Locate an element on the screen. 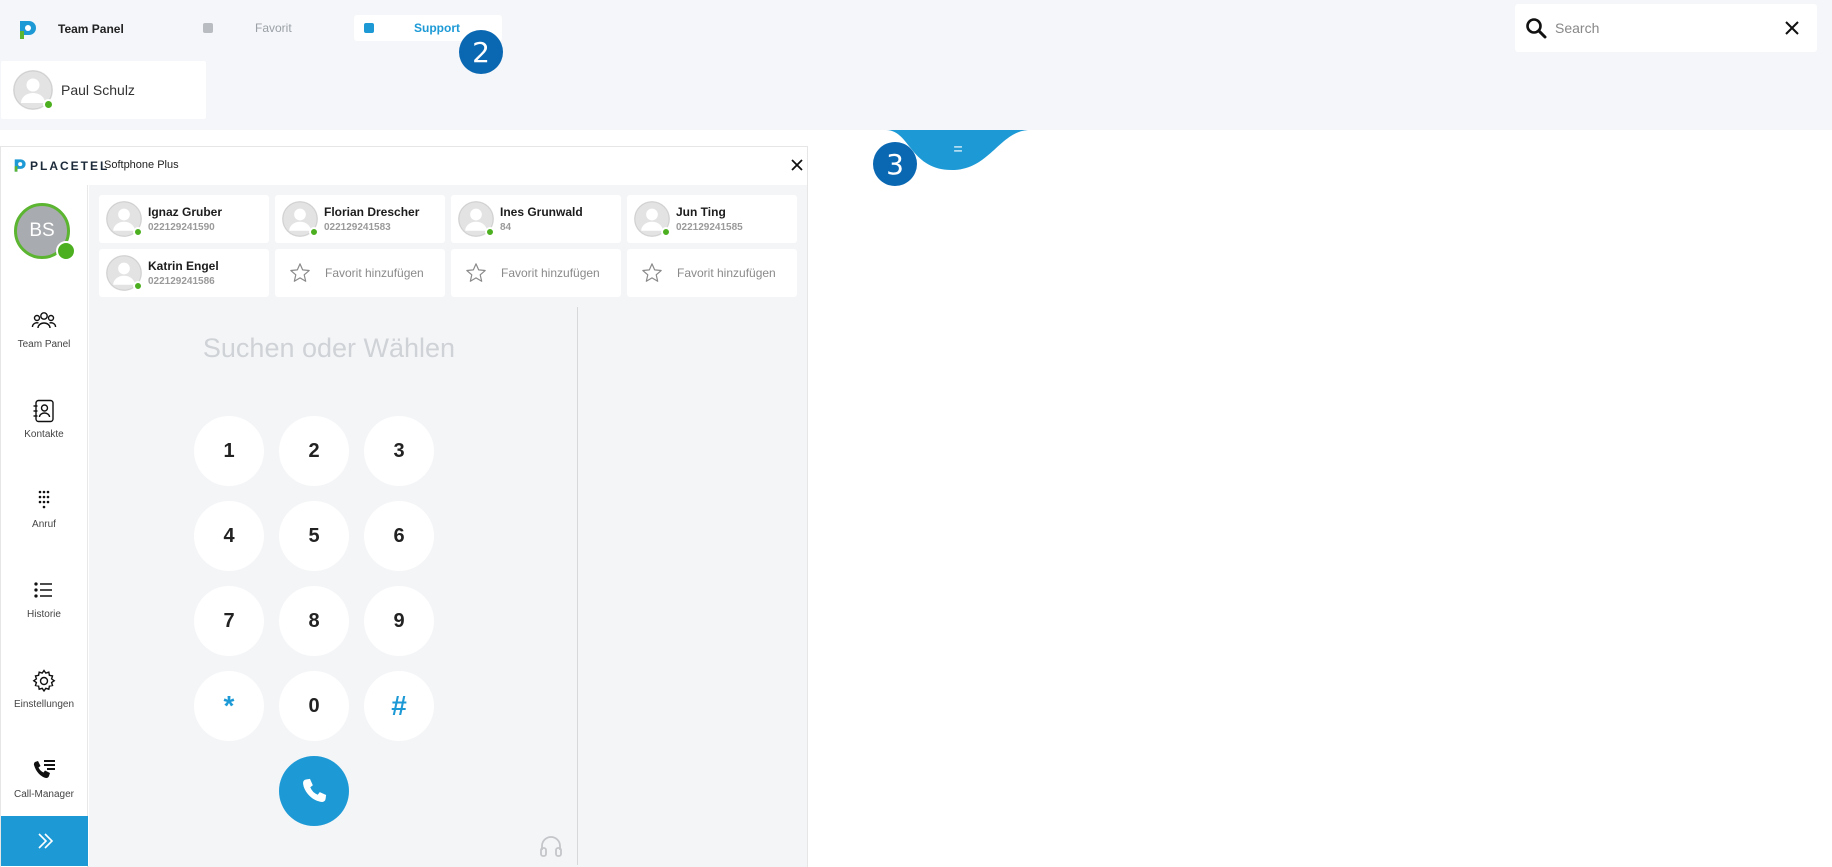 This screenshot has width=1832, height=867. member-name: Paul Schulz is located at coordinates (98, 90).